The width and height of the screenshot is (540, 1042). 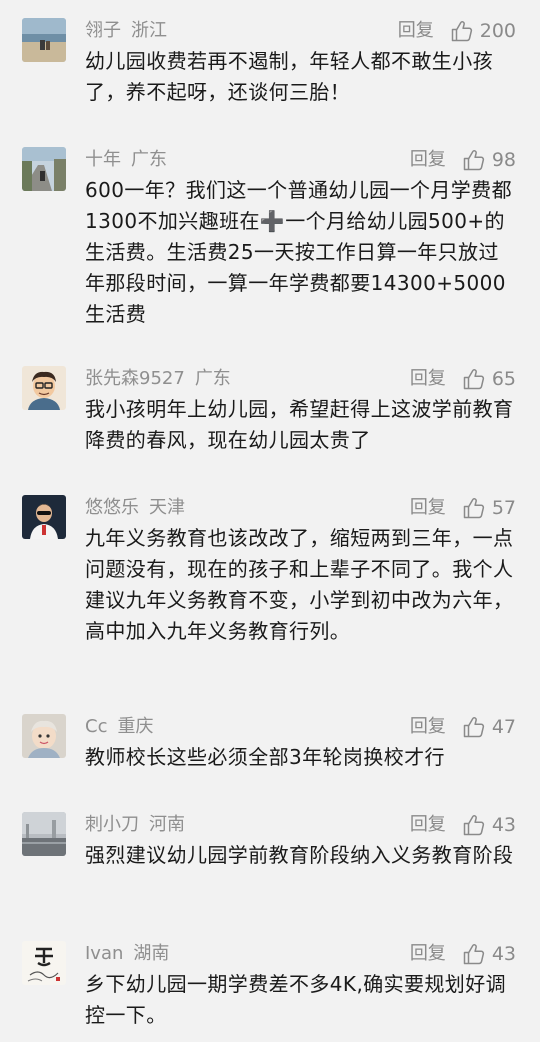 I want to click on username: 刺小刀, so click(x=112, y=824).